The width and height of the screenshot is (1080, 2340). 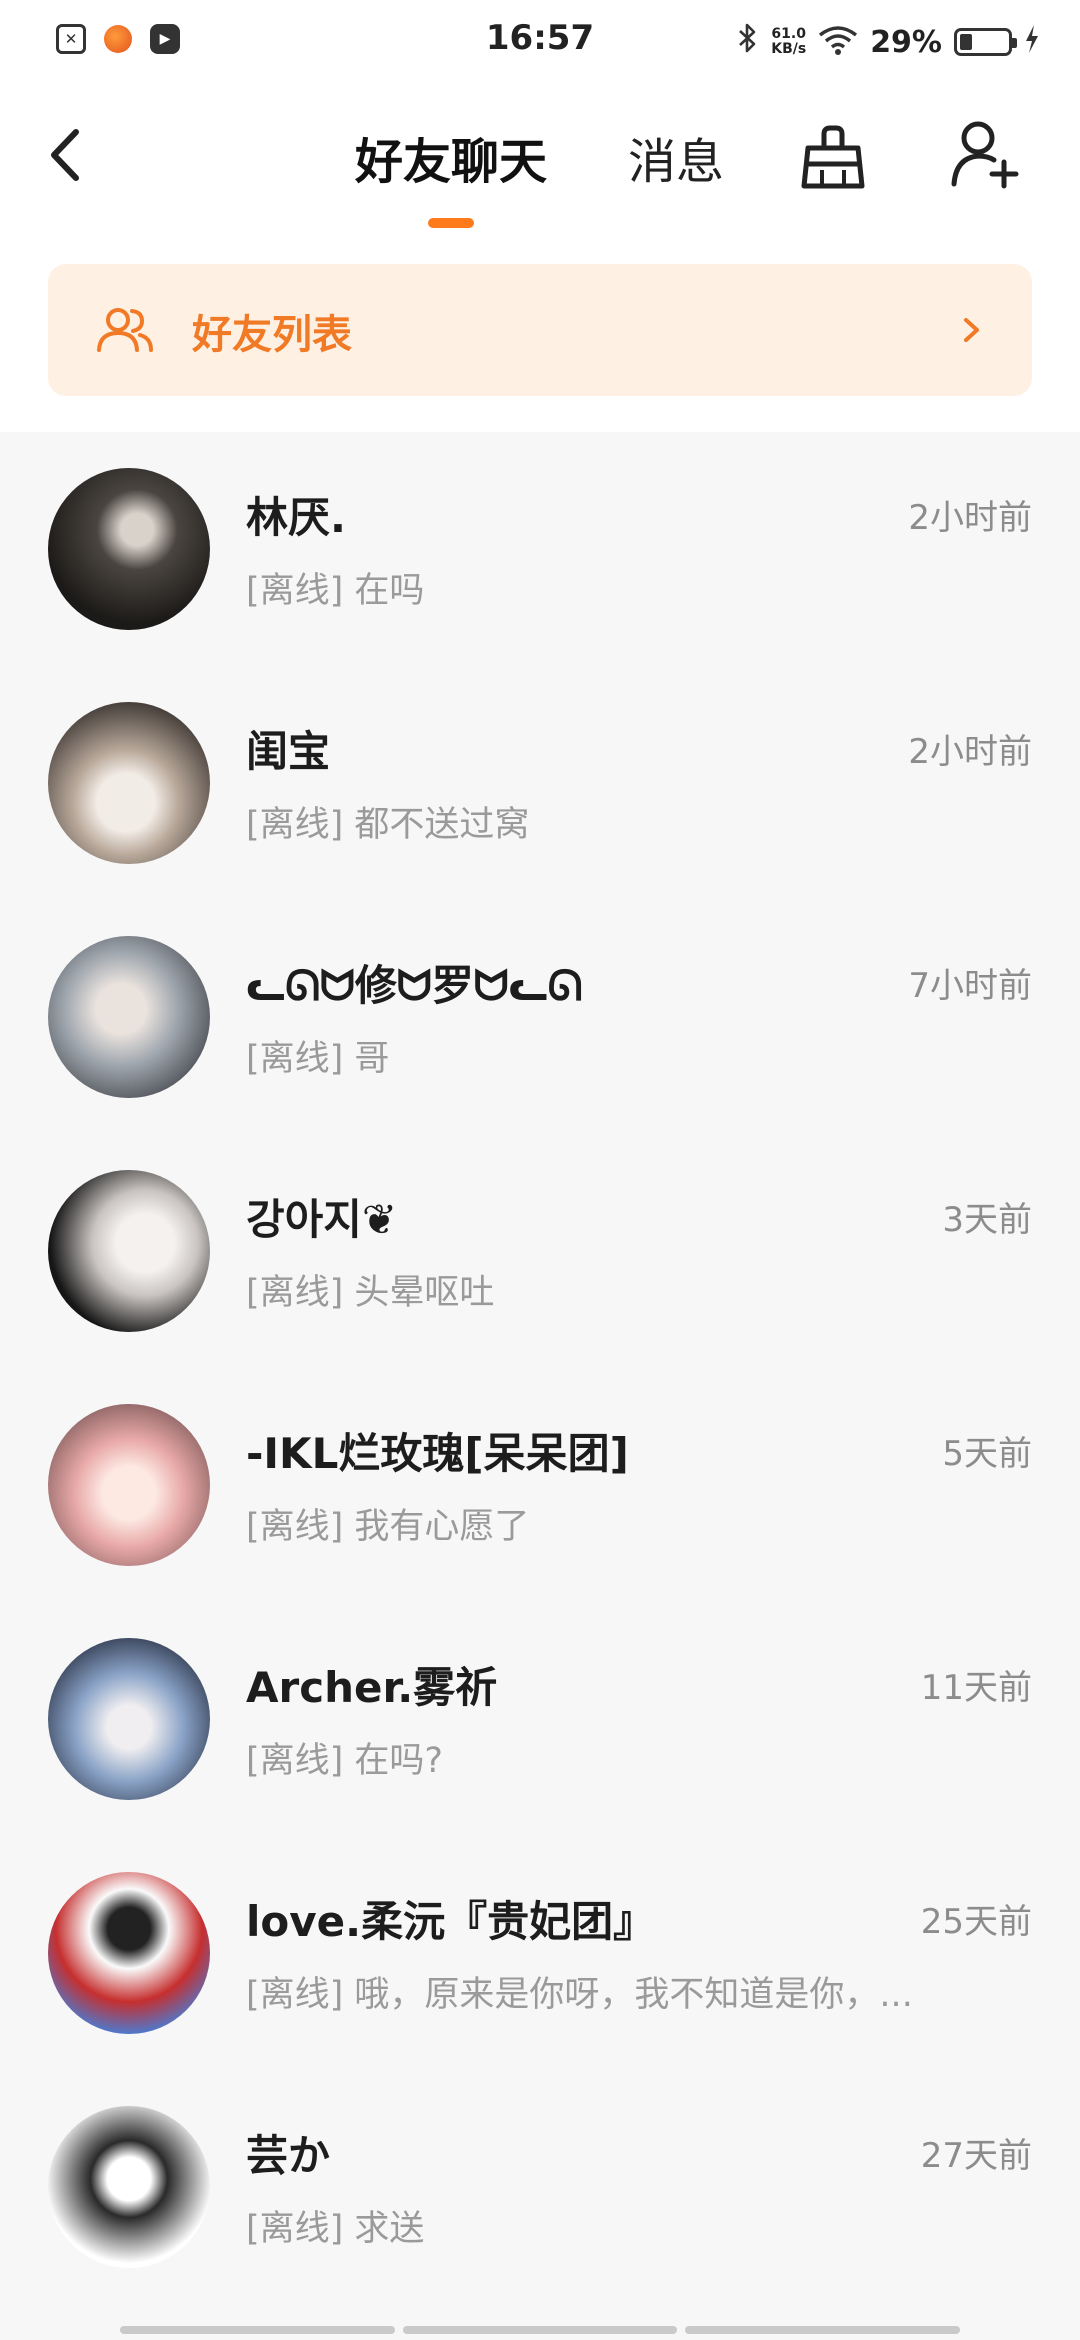 I want to click on charging-icon, so click(x=1032, y=42).